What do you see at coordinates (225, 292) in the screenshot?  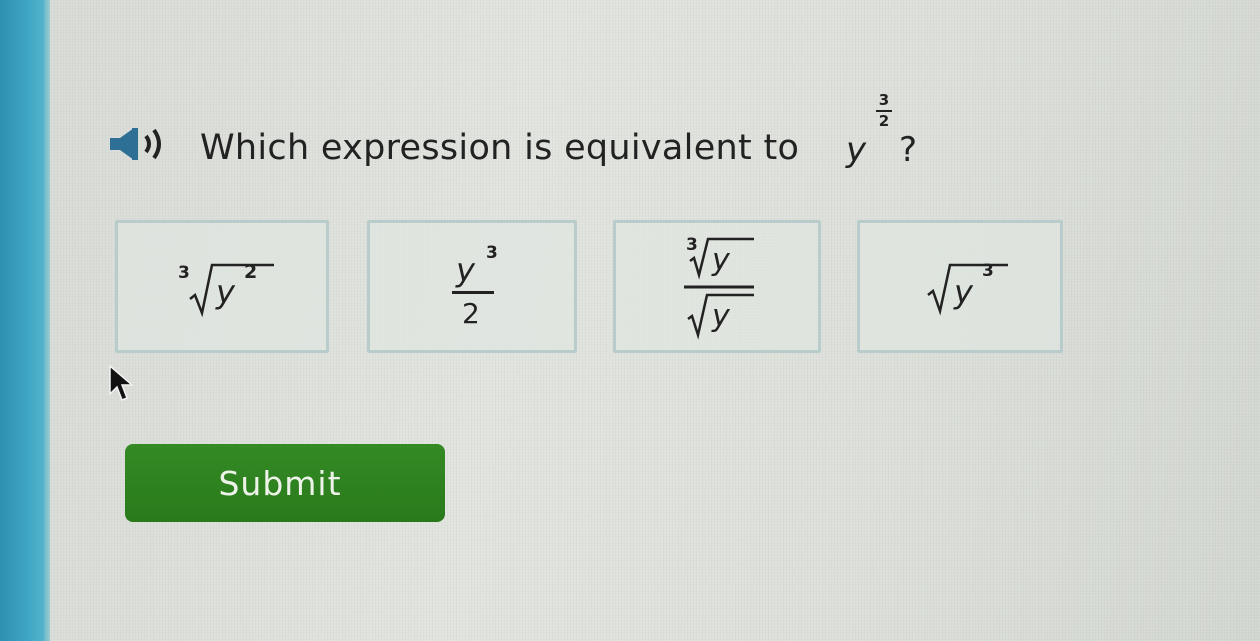 I see `option-1-radicand: y` at bounding box center [225, 292].